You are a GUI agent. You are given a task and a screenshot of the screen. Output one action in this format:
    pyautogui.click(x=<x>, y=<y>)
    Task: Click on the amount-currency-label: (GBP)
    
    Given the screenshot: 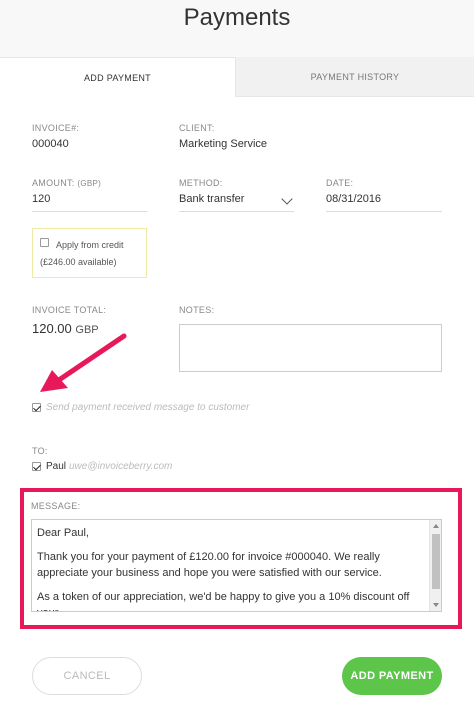 What is the action you would take?
    pyautogui.click(x=89, y=183)
    